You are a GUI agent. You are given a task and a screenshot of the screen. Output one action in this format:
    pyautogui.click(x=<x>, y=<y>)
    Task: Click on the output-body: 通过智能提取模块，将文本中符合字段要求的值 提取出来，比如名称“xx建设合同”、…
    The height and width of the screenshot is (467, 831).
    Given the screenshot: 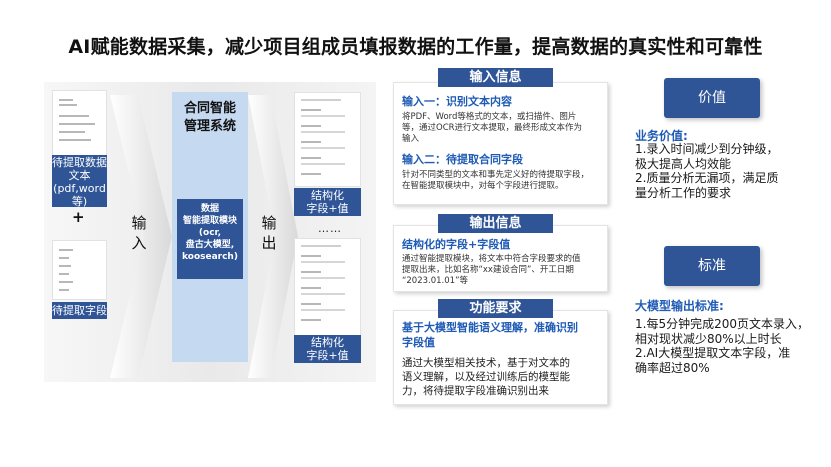 What is the action you would take?
    pyautogui.click(x=491, y=270)
    